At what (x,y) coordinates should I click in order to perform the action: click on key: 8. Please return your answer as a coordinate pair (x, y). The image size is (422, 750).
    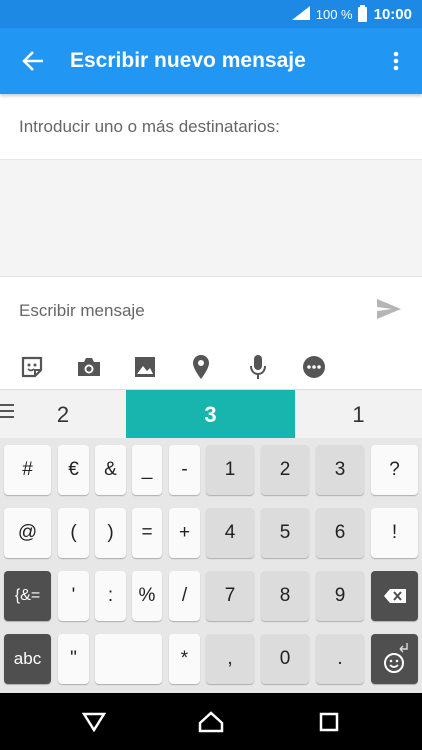
    Looking at the image, I should click on (285, 596).